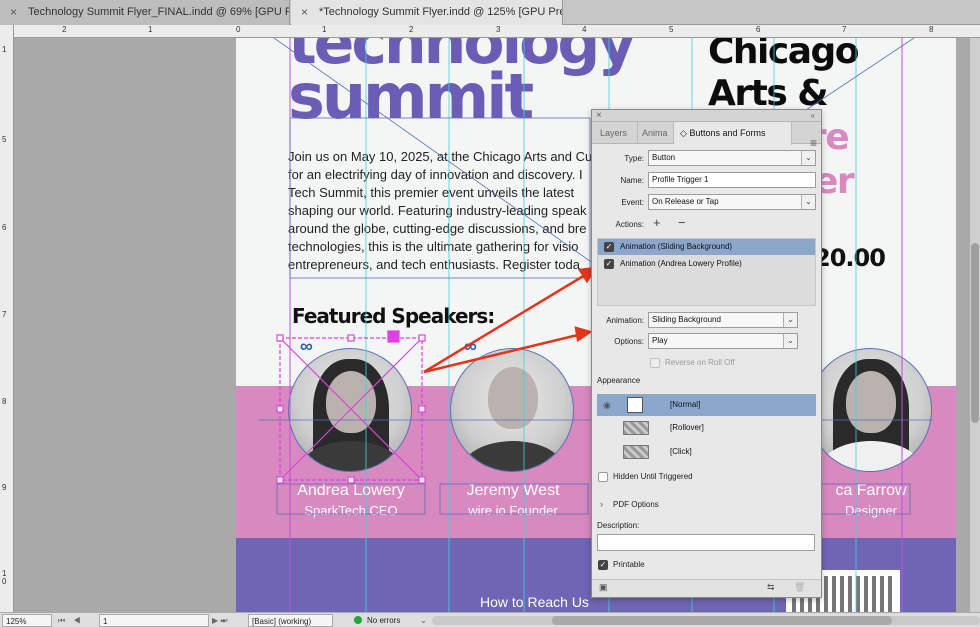 The width and height of the screenshot is (980, 627). What do you see at coordinates (733, 133) in the screenshot?
I see `tab-buttons-and-forms: ◇ Buttons and Forms` at bounding box center [733, 133].